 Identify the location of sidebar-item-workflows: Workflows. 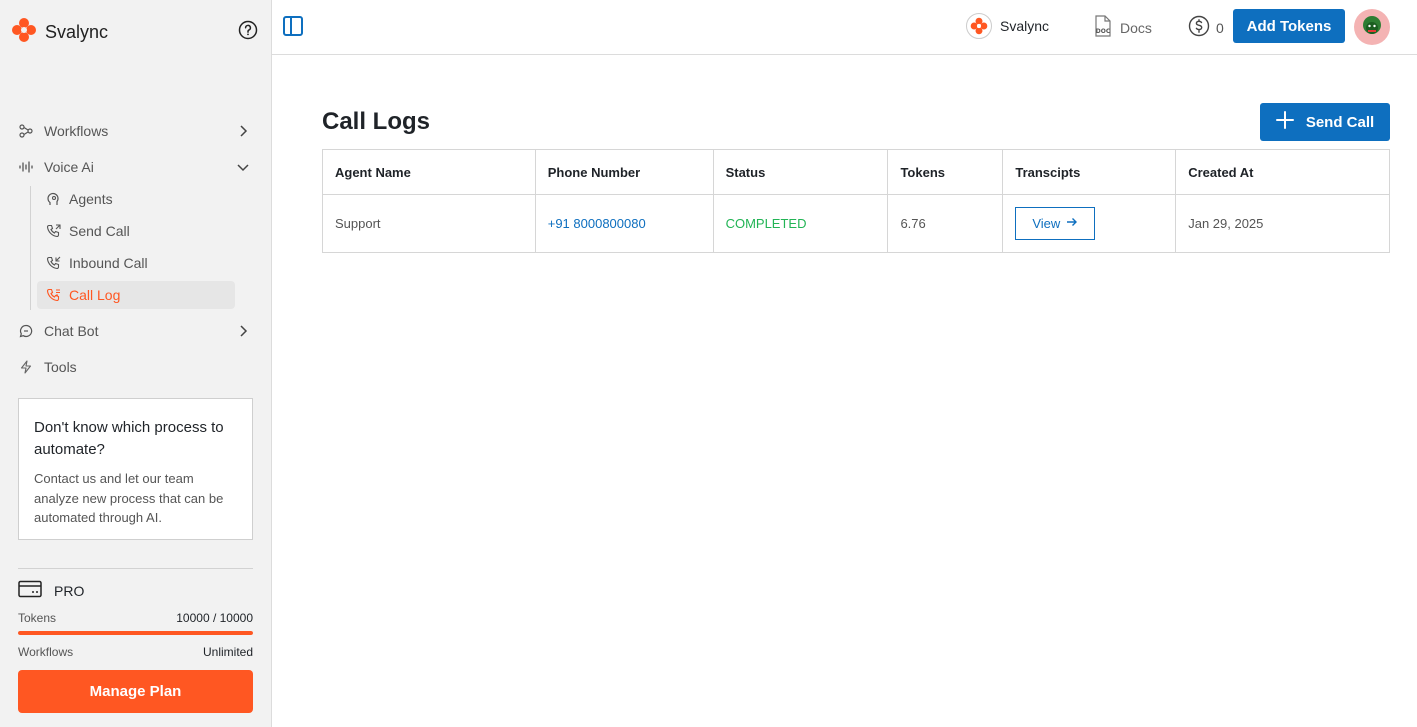
(136, 131).